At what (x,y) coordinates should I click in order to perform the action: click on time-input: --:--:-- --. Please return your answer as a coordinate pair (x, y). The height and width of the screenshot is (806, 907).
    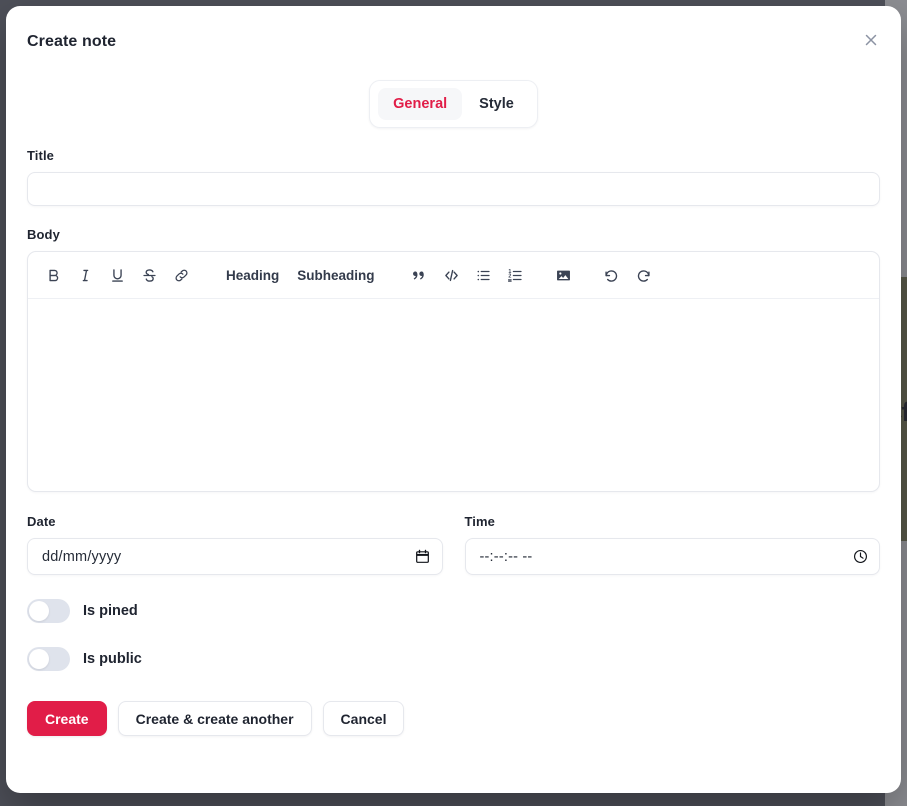
    Looking at the image, I should click on (672, 556).